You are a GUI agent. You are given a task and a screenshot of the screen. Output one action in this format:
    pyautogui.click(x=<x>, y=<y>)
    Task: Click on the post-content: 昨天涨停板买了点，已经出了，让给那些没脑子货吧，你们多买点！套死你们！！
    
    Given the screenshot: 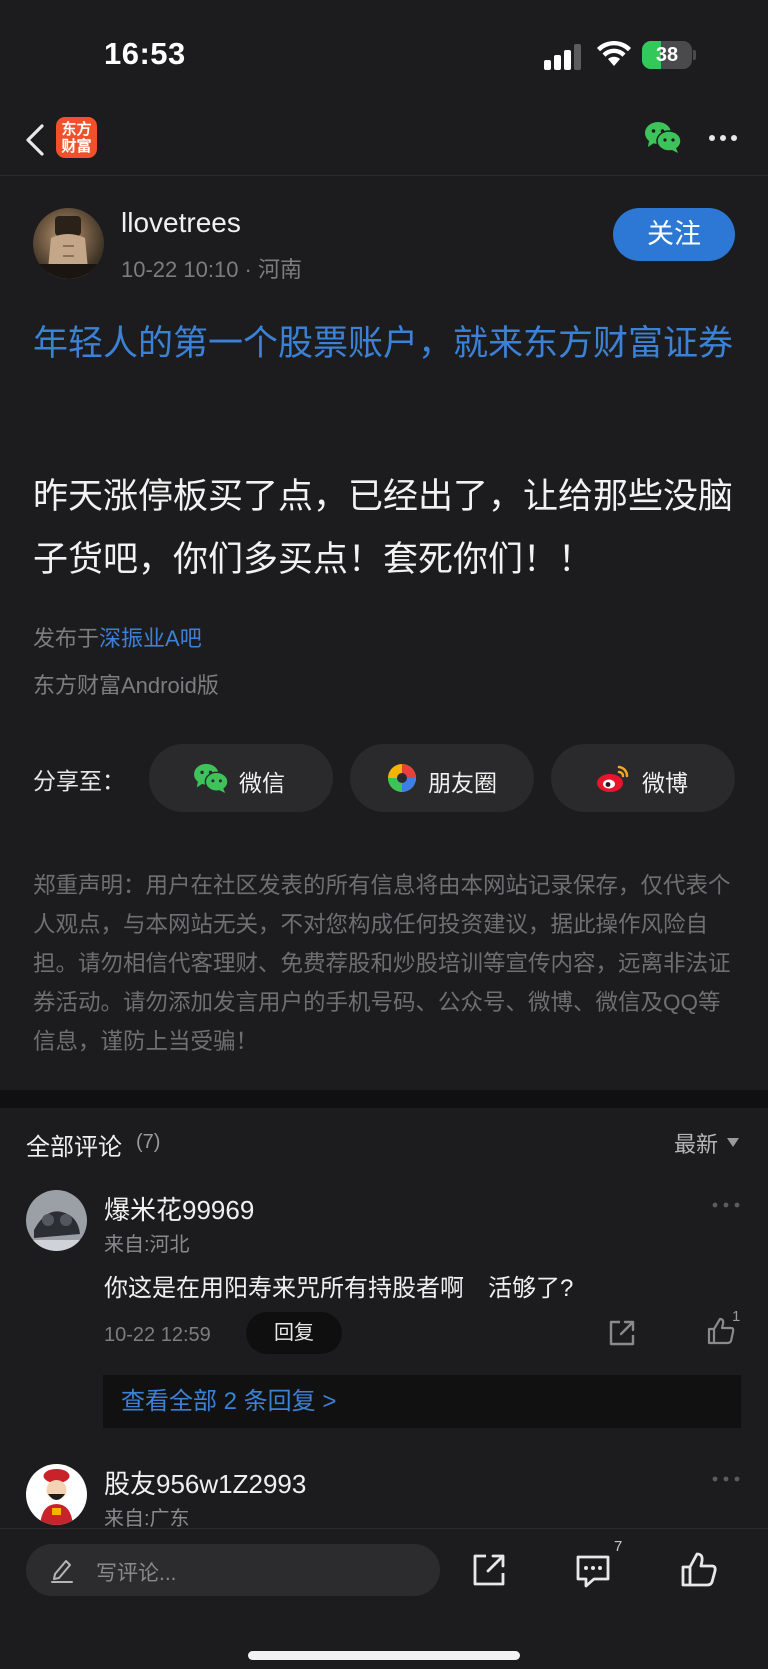 What is the action you would take?
    pyautogui.click(x=383, y=528)
    